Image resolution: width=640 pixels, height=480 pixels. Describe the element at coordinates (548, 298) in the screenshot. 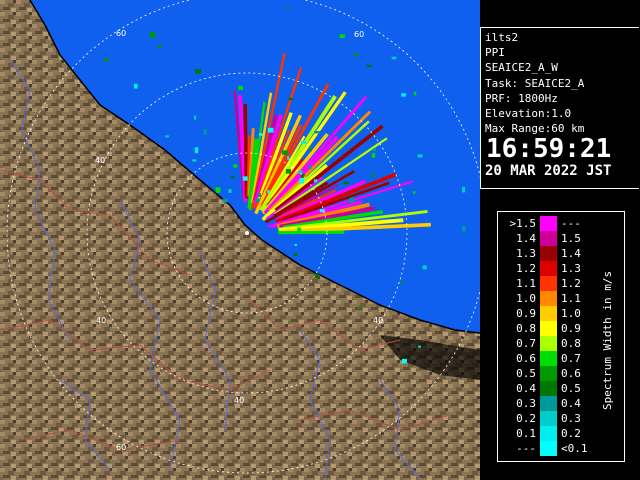

I see `legend-row: 1.0 1.1` at that location.